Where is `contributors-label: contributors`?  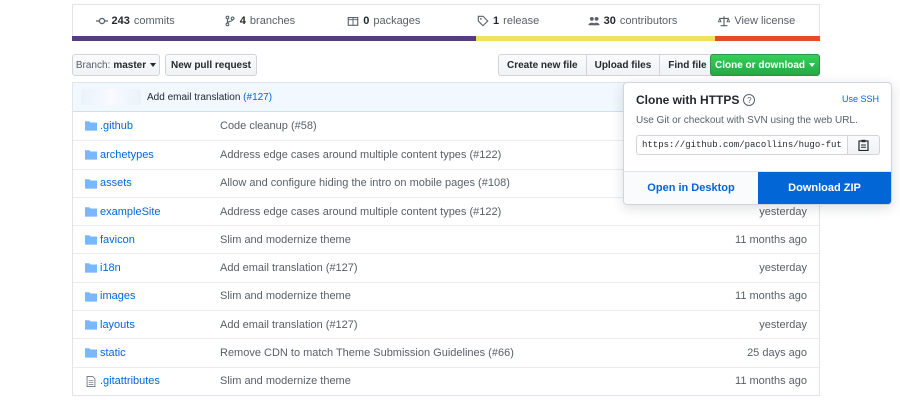 contributors-label: contributors is located at coordinates (648, 20).